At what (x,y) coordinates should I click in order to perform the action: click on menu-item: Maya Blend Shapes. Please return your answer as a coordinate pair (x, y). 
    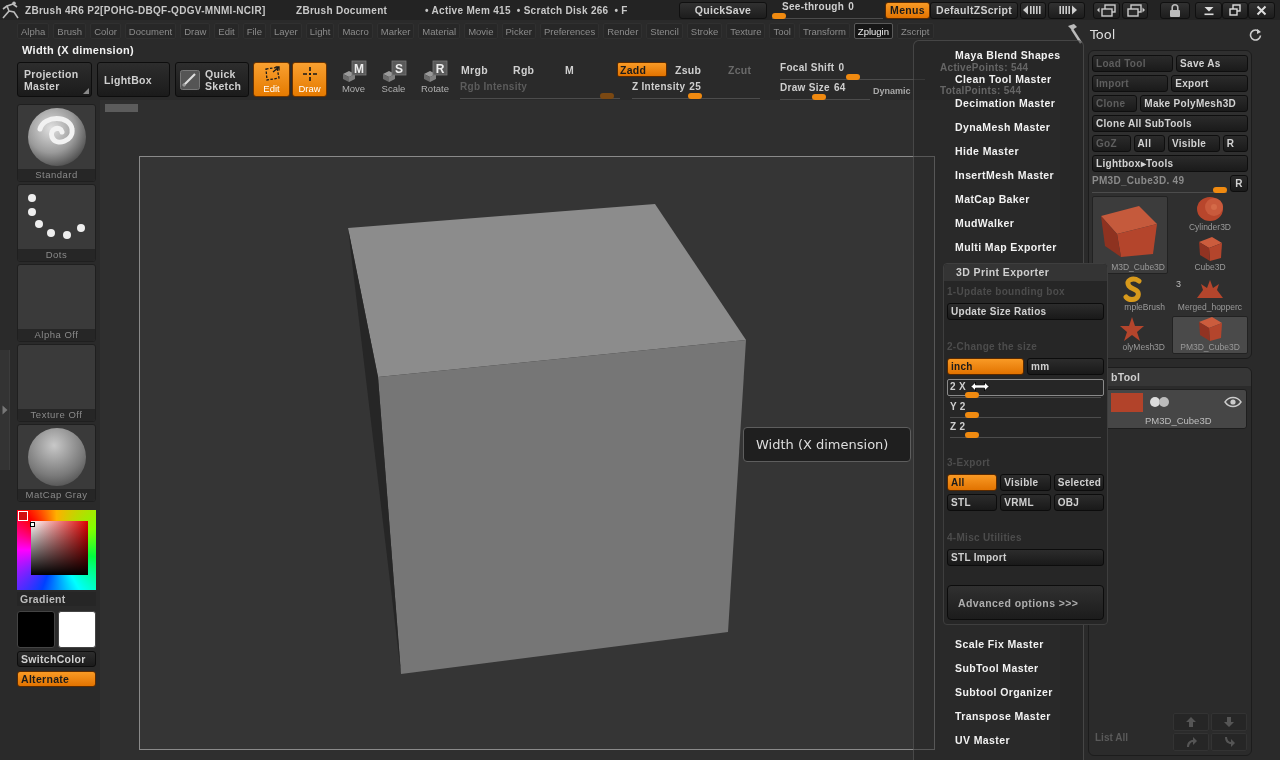
    Looking at the image, I should click on (1008, 55).